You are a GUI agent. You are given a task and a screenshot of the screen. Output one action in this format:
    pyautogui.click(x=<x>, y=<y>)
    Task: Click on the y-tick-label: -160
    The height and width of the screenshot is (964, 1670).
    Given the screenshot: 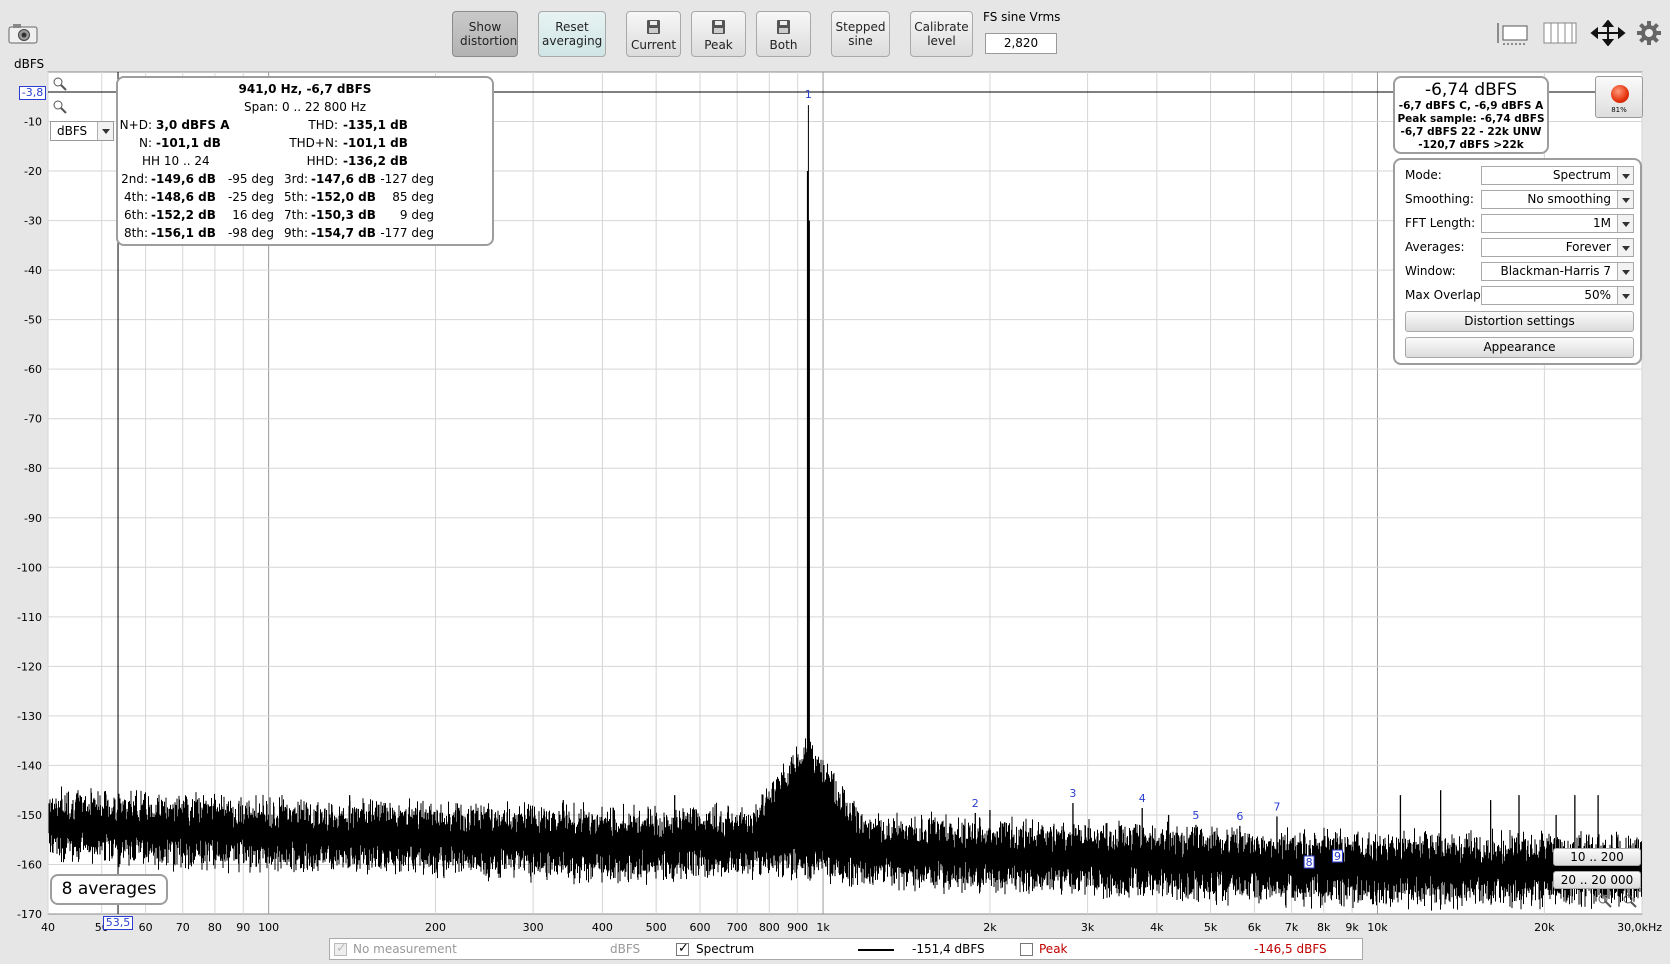 What is the action you would take?
    pyautogui.click(x=29, y=864)
    